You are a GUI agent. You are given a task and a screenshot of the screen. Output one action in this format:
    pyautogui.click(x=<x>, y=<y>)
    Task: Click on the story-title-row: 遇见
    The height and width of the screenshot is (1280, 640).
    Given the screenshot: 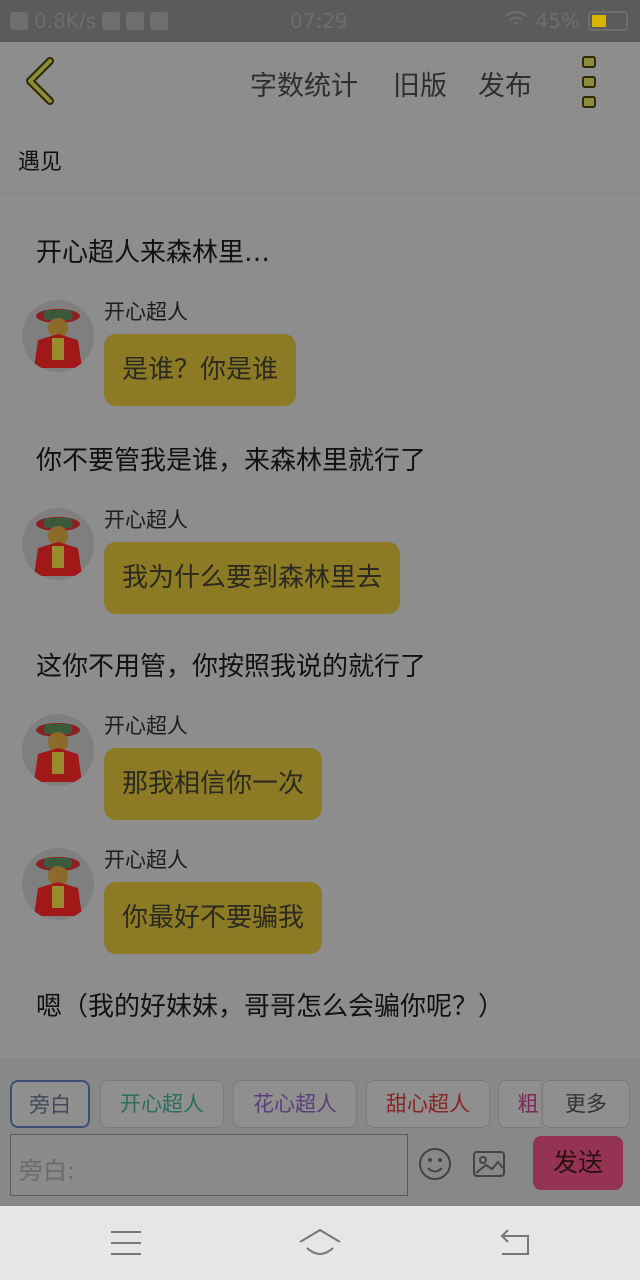 What is the action you would take?
    pyautogui.click(x=320, y=158)
    